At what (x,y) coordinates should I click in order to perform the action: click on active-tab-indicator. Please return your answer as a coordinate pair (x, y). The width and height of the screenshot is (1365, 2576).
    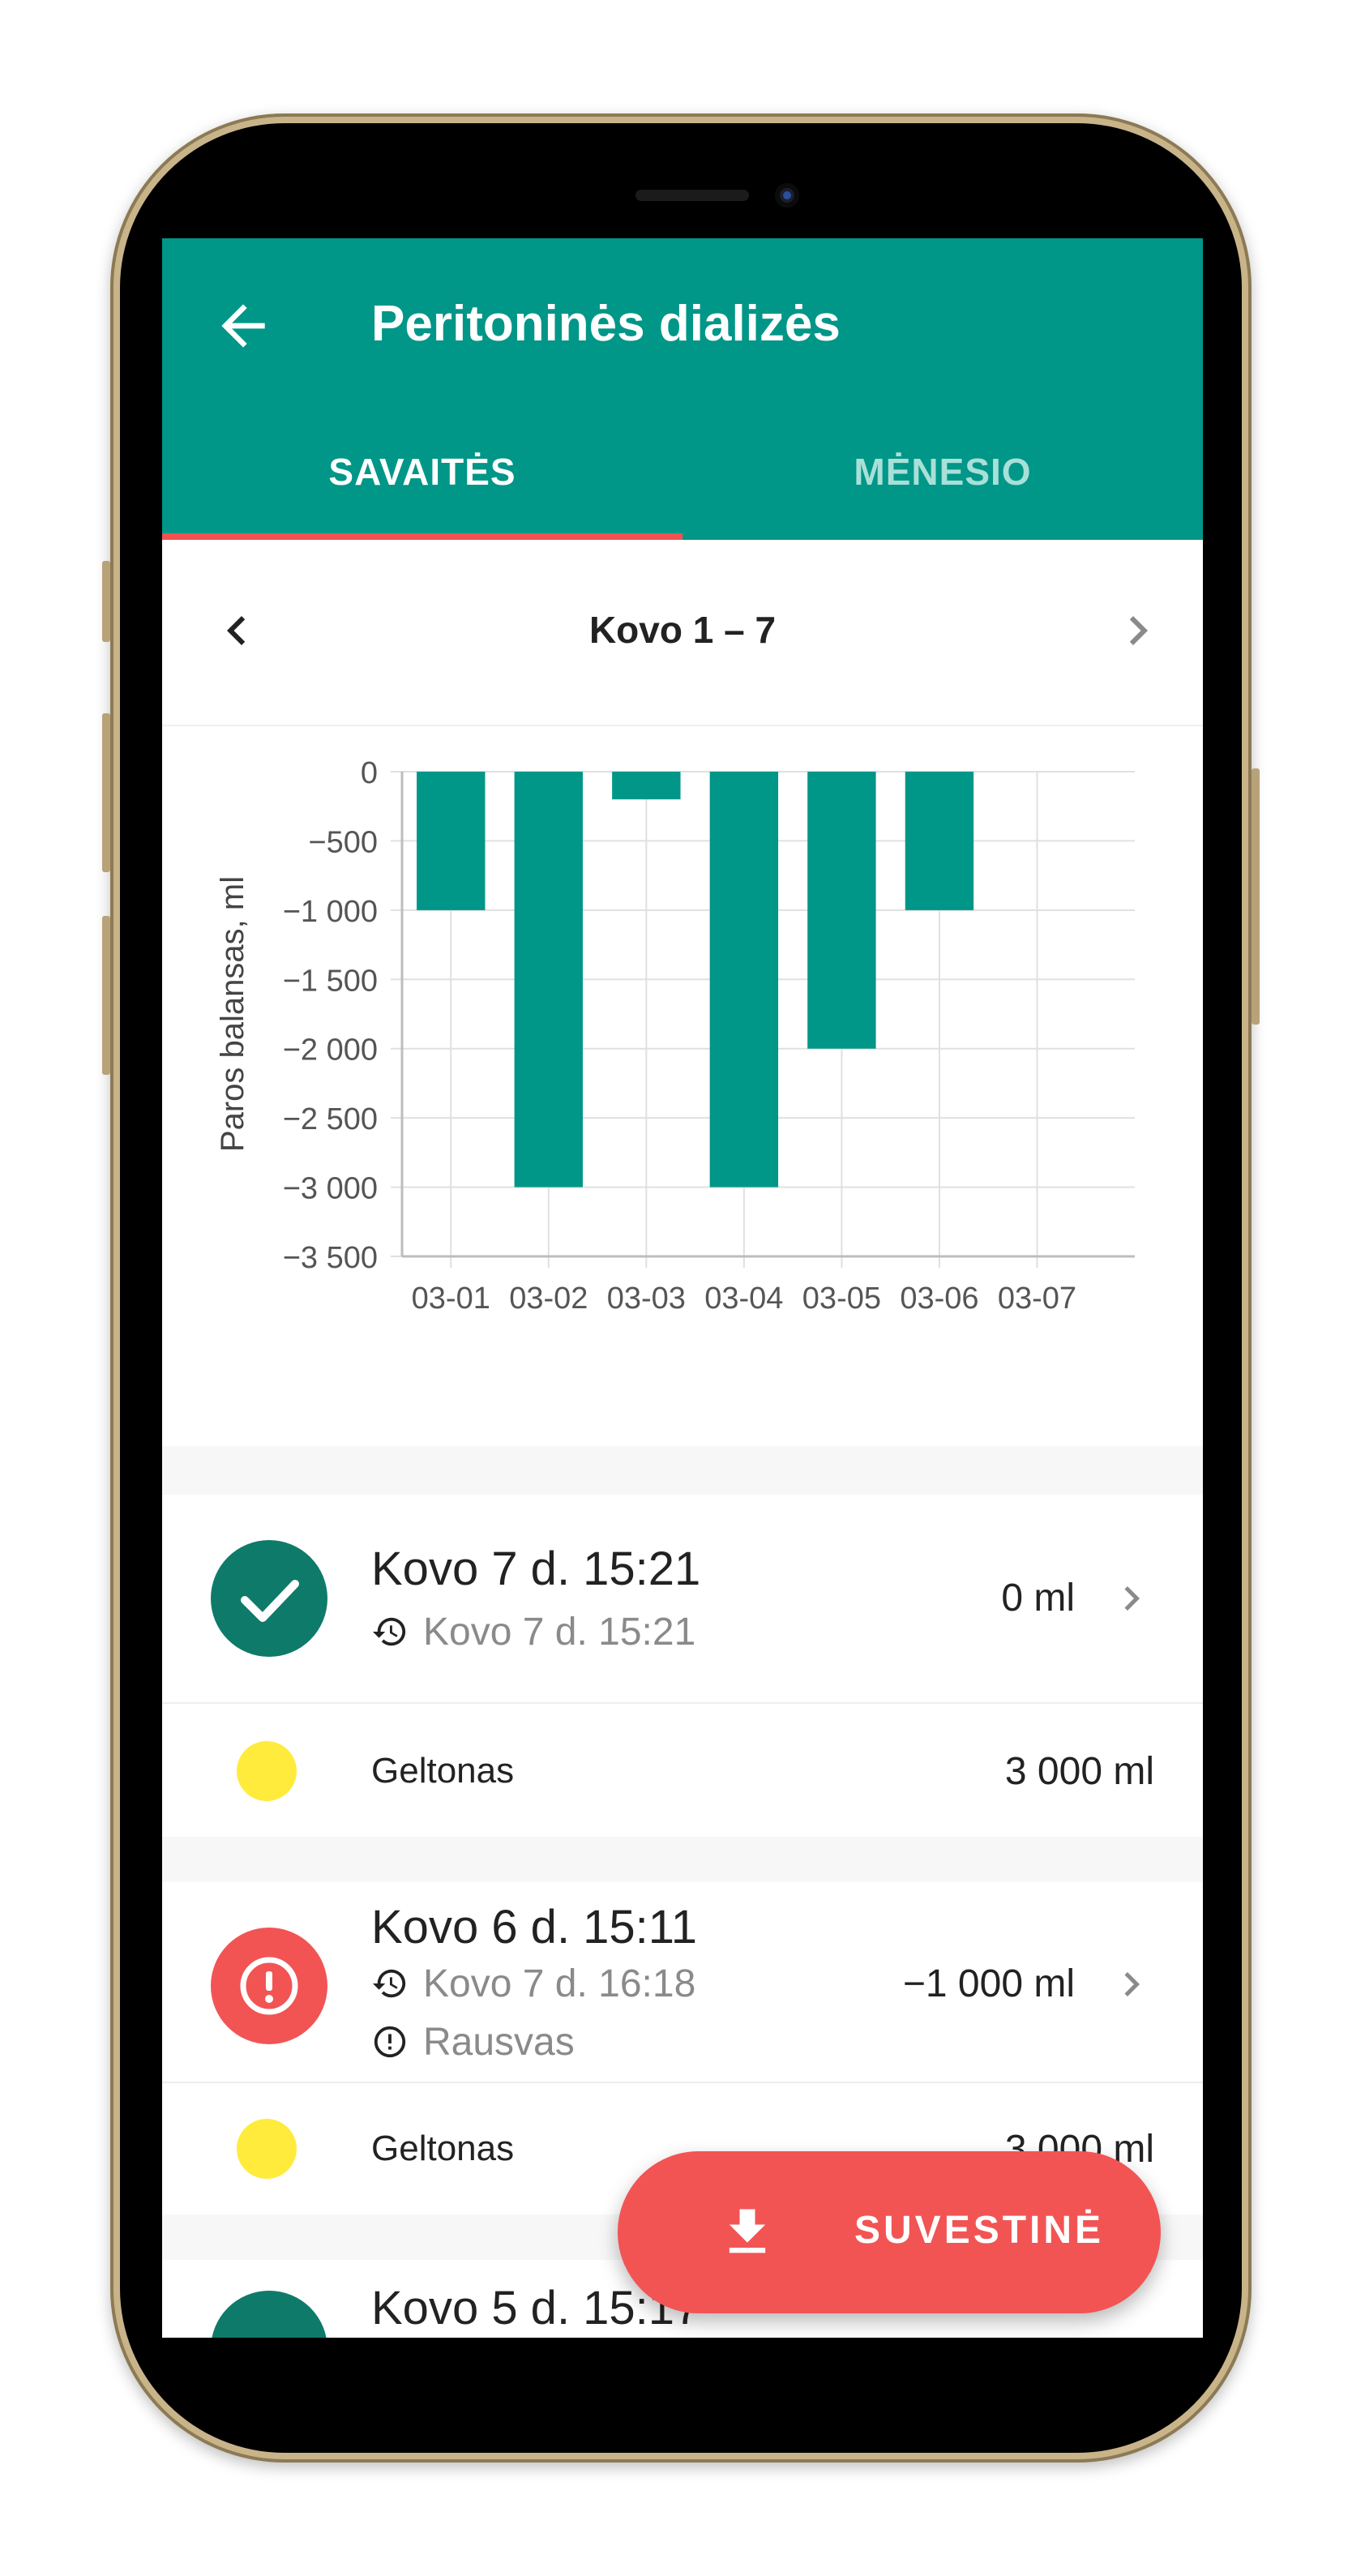
    Looking at the image, I should click on (422, 536).